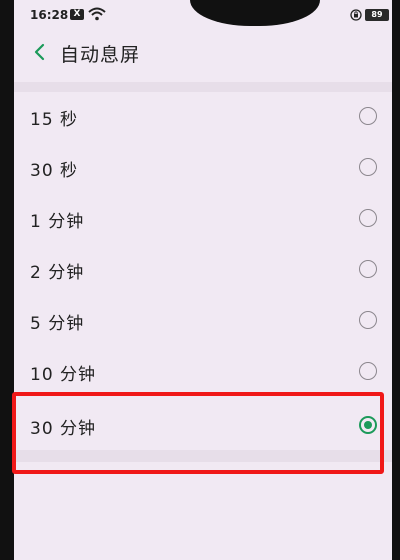  Describe the element at coordinates (54, 171) in the screenshot. I see `option-label: 30 秒` at that location.